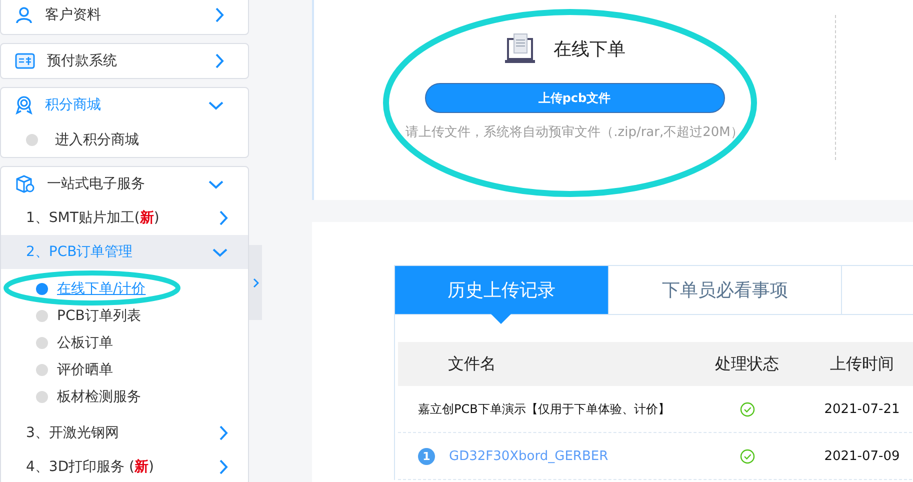  What do you see at coordinates (862, 364) in the screenshot?
I see `column-header: 上传时间` at bounding box center [862, 364].